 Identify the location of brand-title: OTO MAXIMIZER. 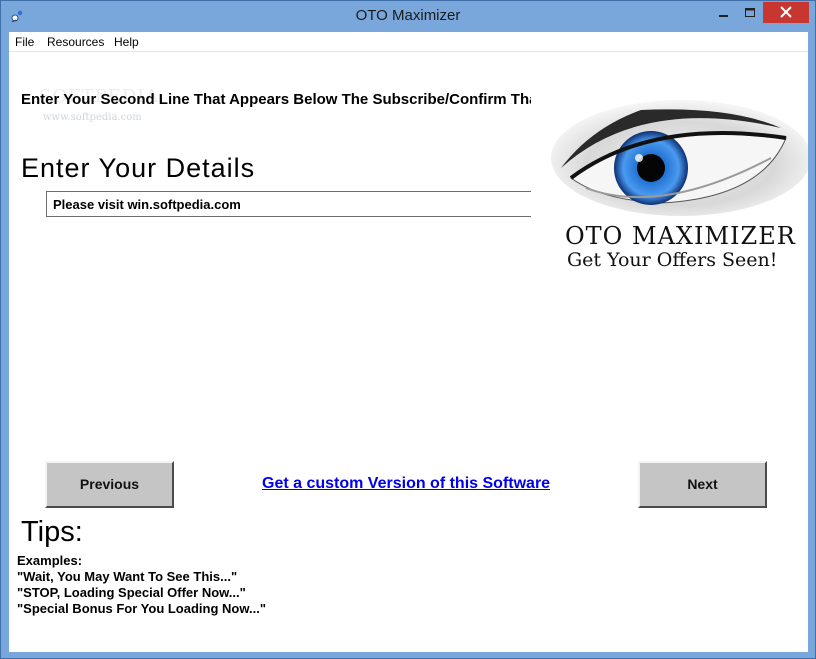
(680, 236).